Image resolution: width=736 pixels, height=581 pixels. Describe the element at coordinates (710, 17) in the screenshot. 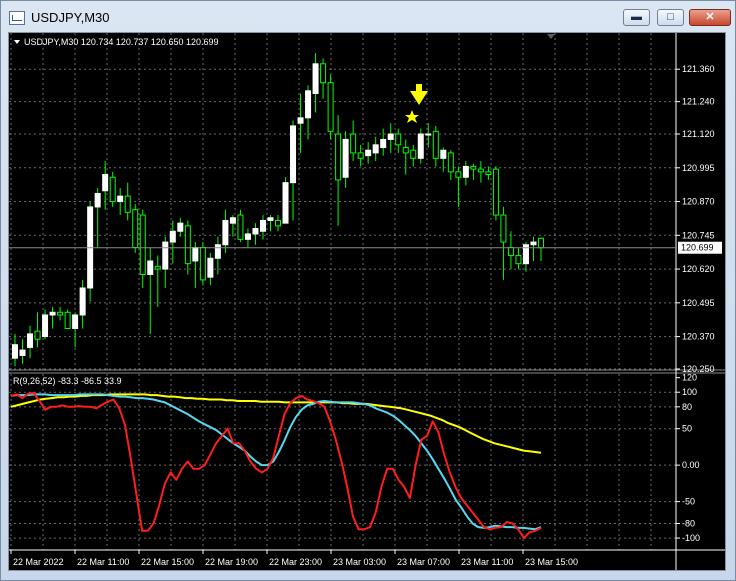

I see `close-button: ✕` at that location.